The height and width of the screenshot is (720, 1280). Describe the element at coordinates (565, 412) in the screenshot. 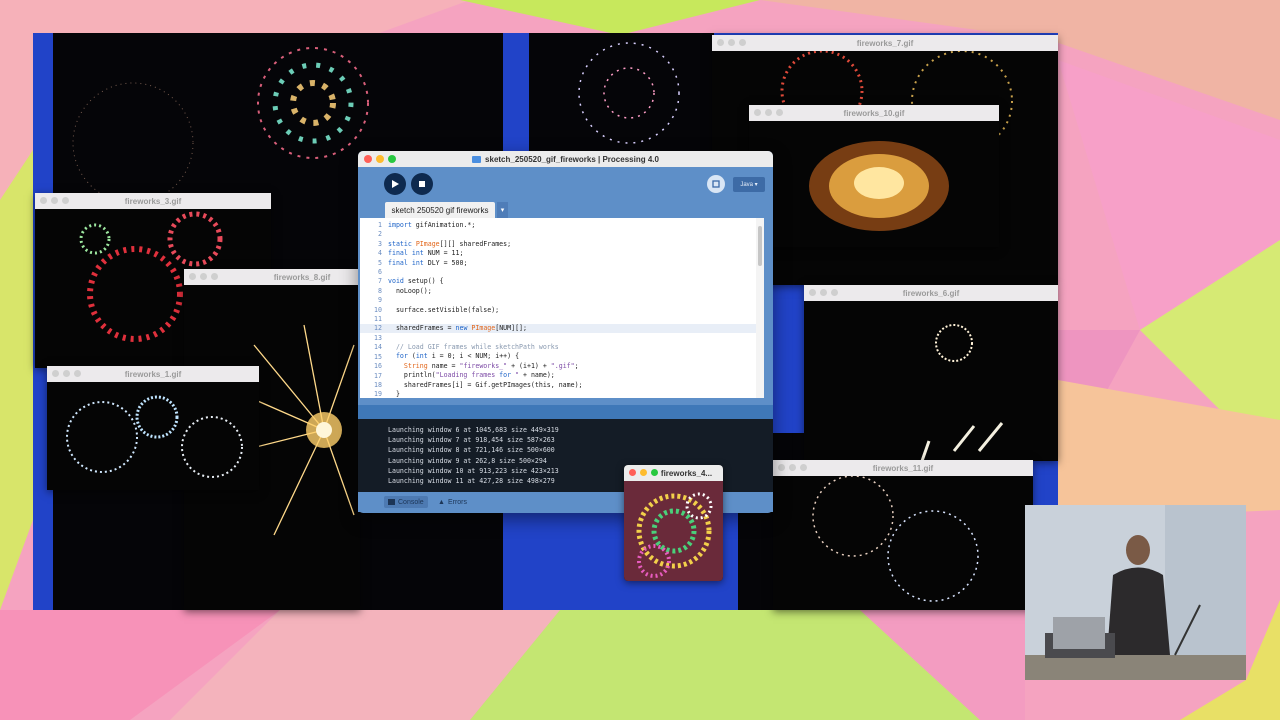

I see `editor-console-divider` at that location.